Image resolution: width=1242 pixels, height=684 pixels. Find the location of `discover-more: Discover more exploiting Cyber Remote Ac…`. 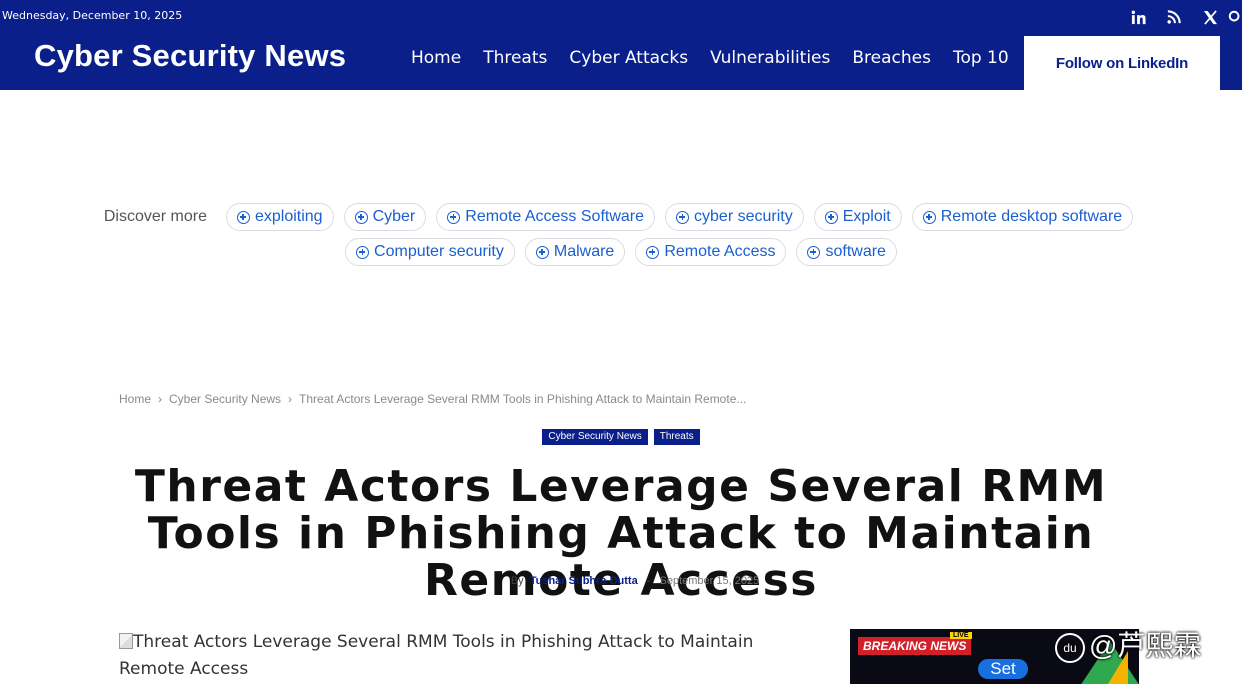

discover-more: Discover more exploiting Cyber Remote Ac… is located at coordinates (621, 234).